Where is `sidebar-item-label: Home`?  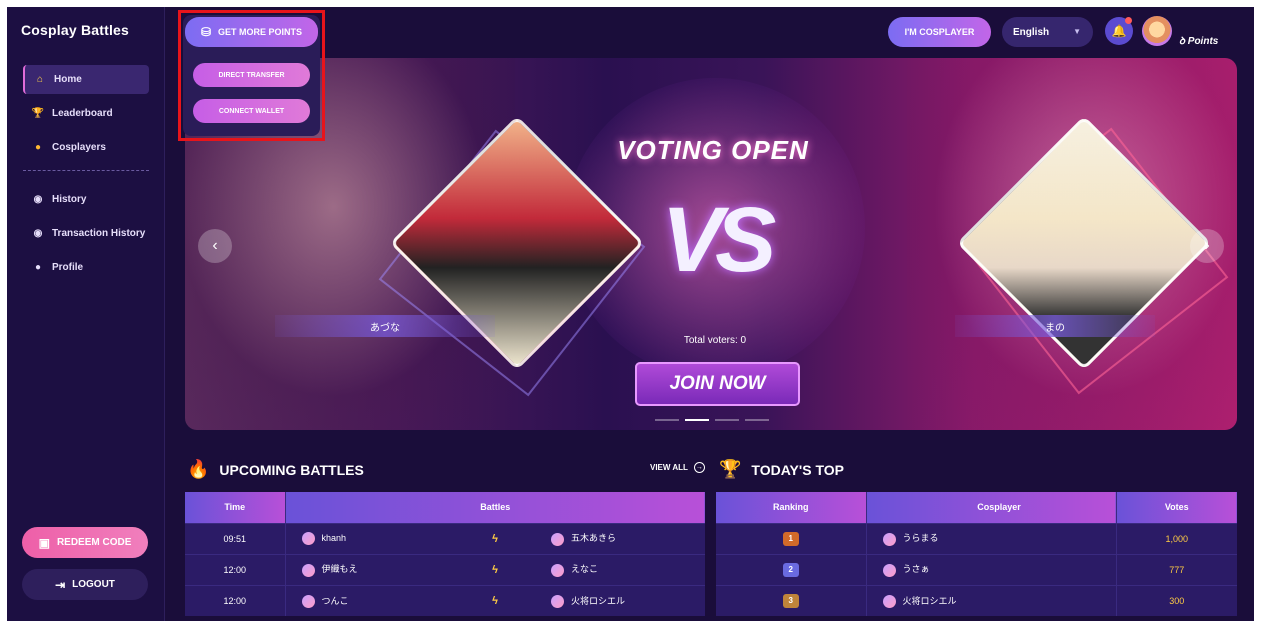 sidebar-item-label: Home is located at coordinates (68, 79).